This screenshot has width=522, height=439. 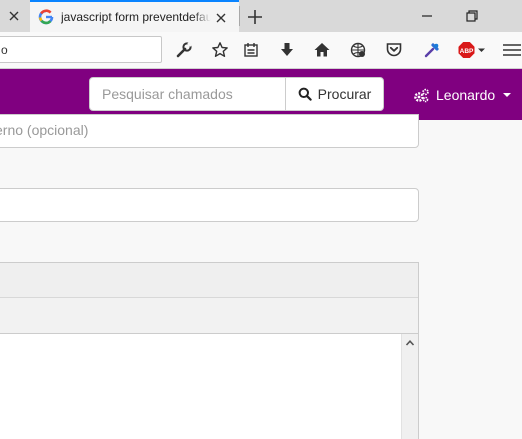 I want to click on wrench-icon, so click(x=184, y=50).